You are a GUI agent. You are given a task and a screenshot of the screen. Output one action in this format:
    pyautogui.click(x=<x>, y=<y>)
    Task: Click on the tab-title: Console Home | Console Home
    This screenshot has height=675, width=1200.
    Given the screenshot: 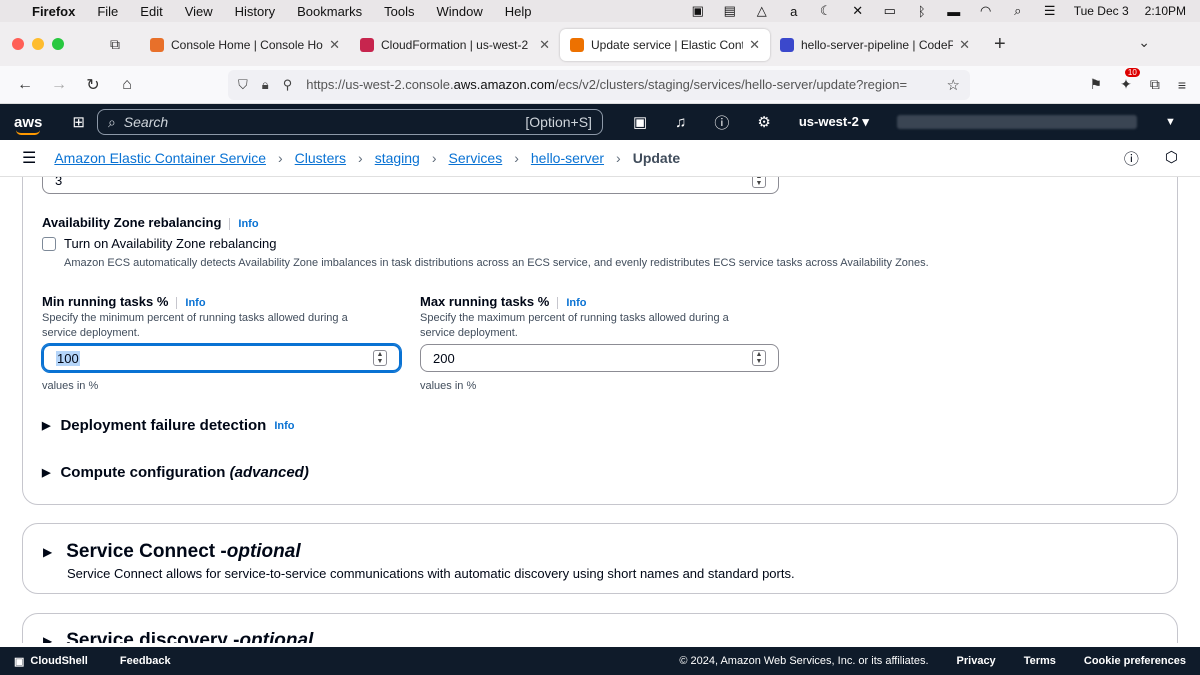 What is the action you would take?
    pyautogui.click(x=247, y=45)
    